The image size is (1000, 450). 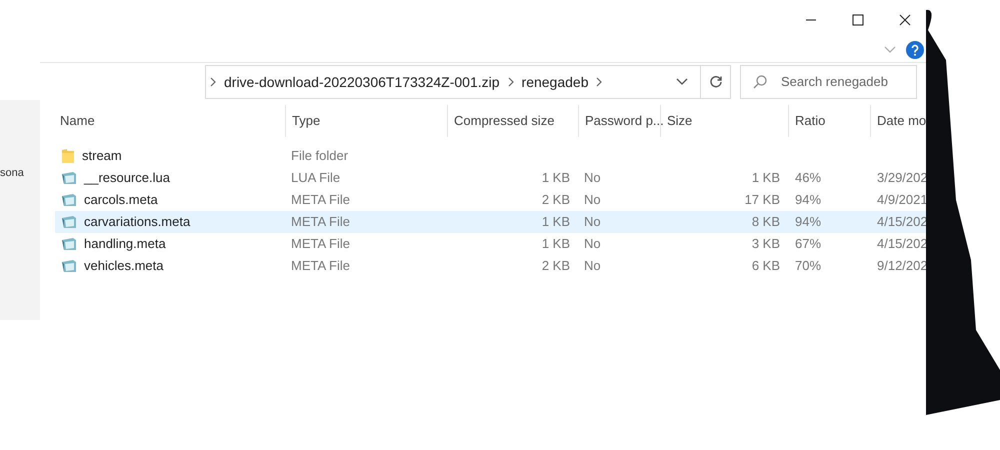 I want to click on ratio-value: 70%, so click(x=808, y=266).